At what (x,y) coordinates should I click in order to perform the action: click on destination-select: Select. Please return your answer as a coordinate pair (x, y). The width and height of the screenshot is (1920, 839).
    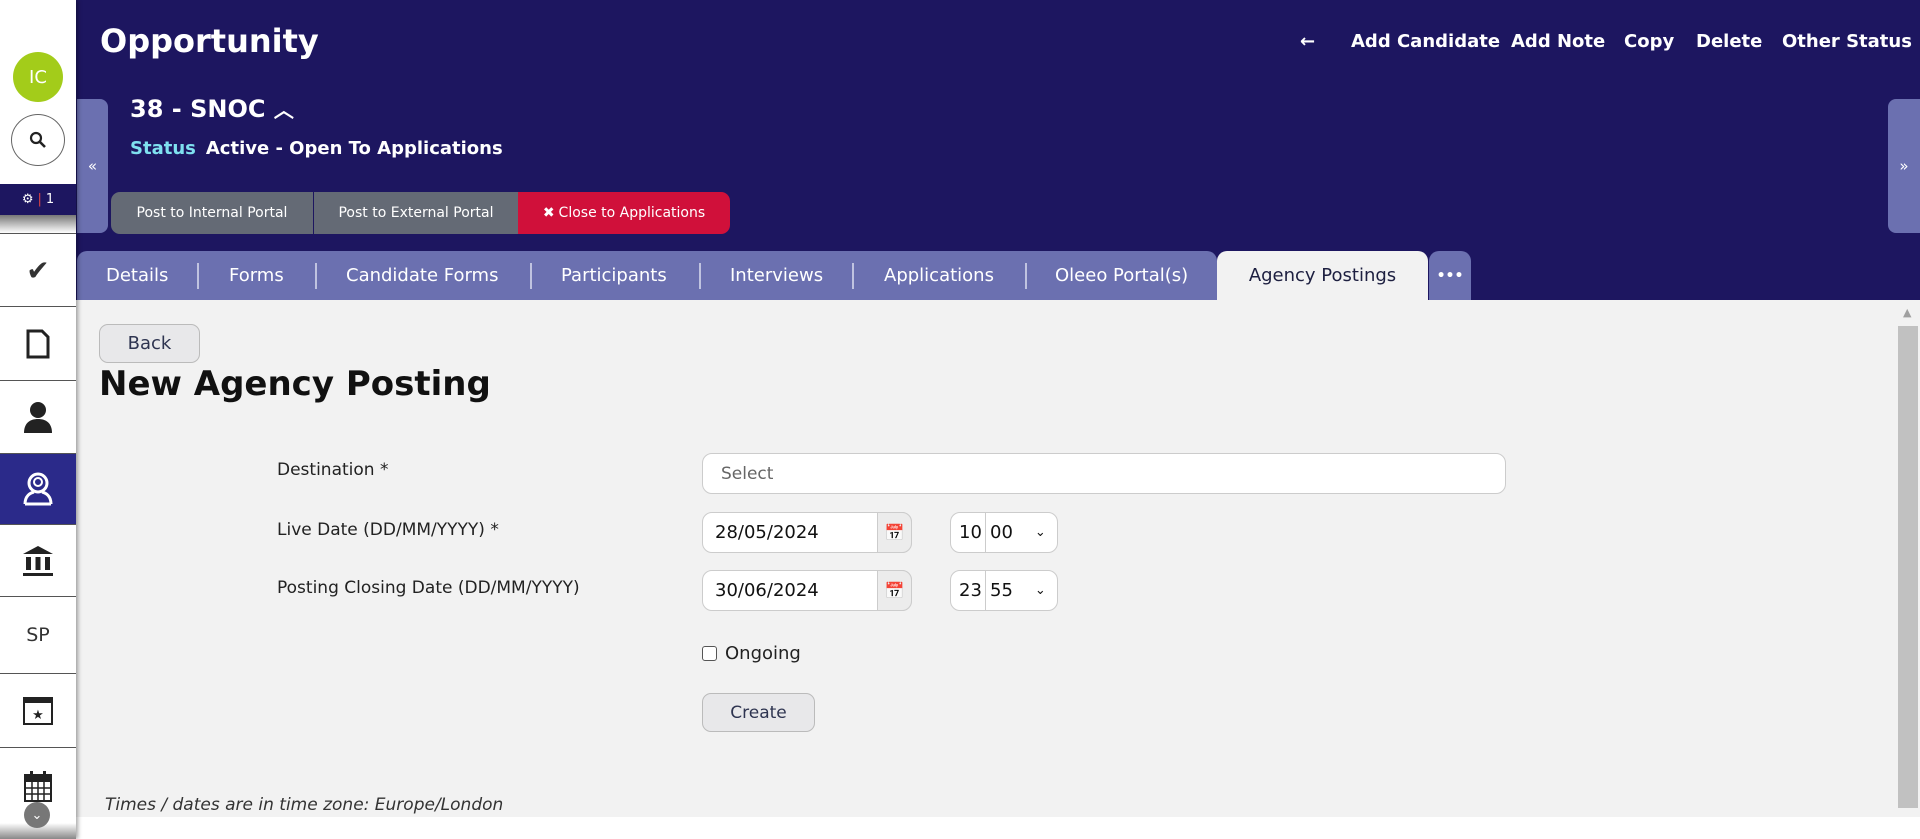
    Looking at the image, I should click on (1104, 473).